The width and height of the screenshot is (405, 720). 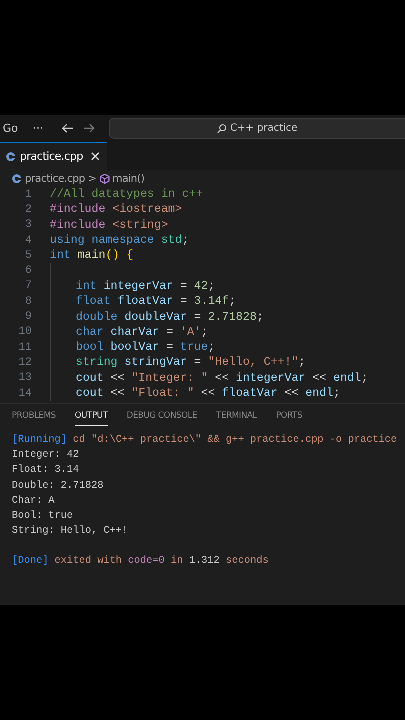 I want to click on line-number: 7, so click(x=28, y=286).